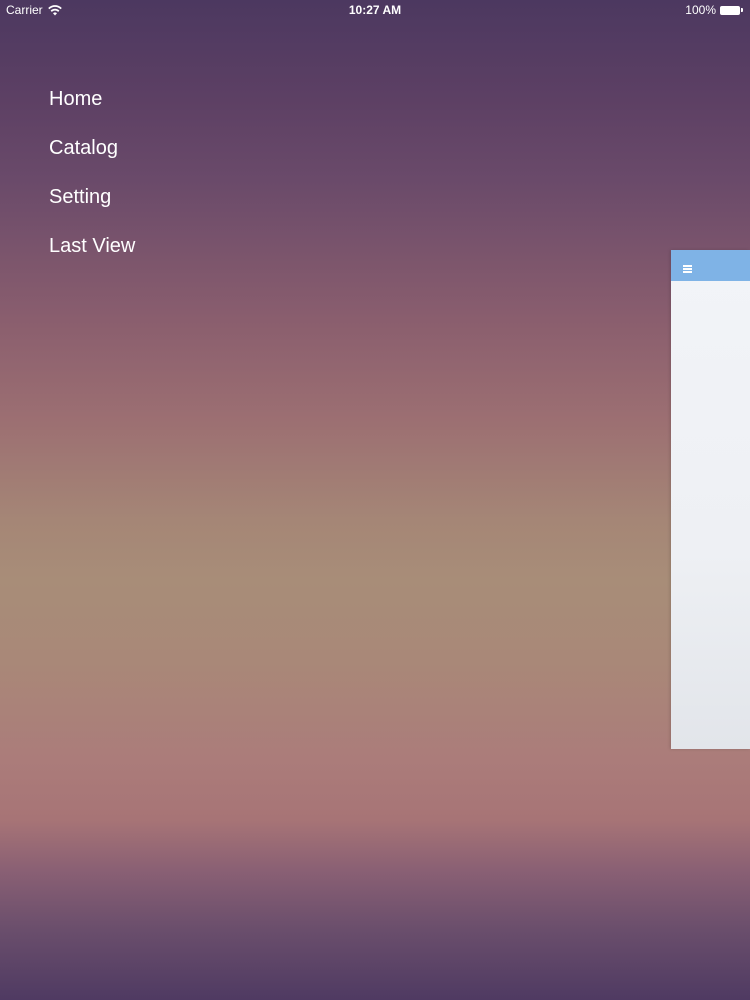  What do you see at coordinates (700, 10) in the screenshot?
I see `battery-percentage: 100%` at bounding box center [700, 10].